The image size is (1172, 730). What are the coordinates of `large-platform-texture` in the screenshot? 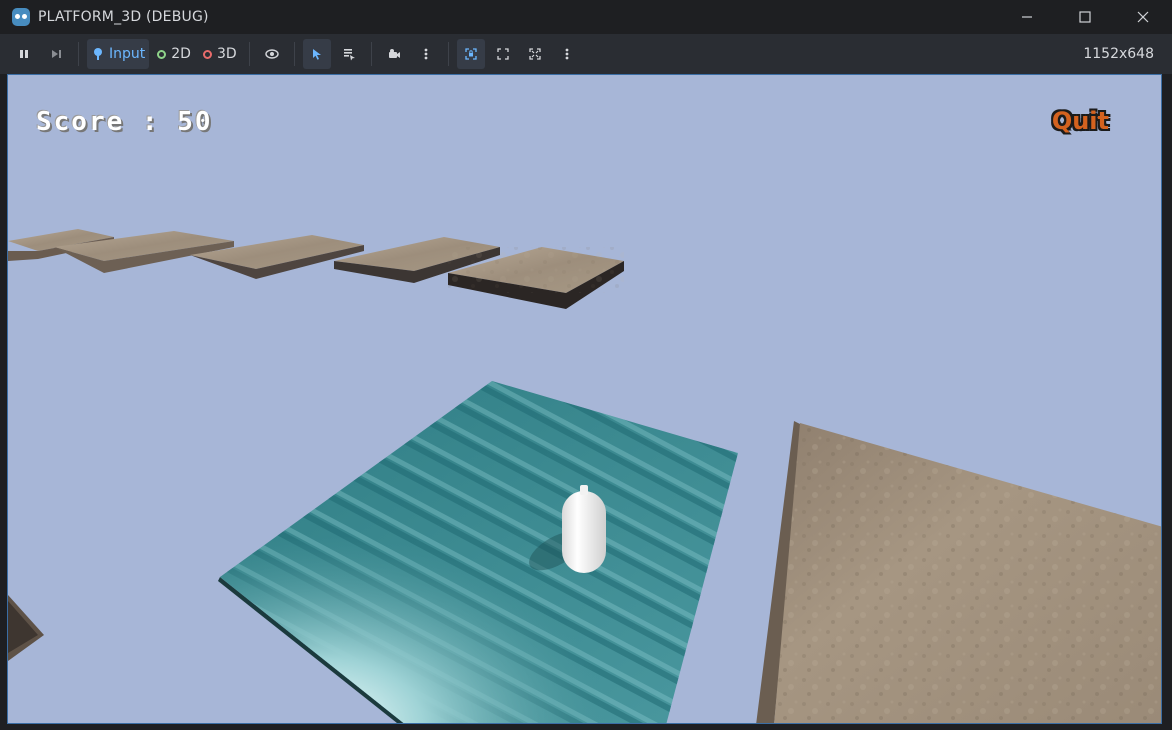 It's located at (967, 573).